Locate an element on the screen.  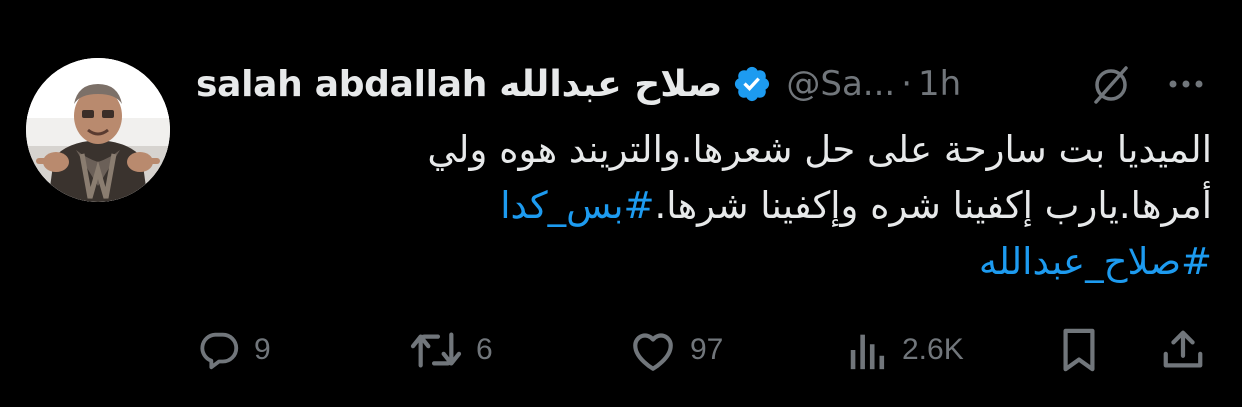
repost-button: 6 is located at coordinates (450, 350).